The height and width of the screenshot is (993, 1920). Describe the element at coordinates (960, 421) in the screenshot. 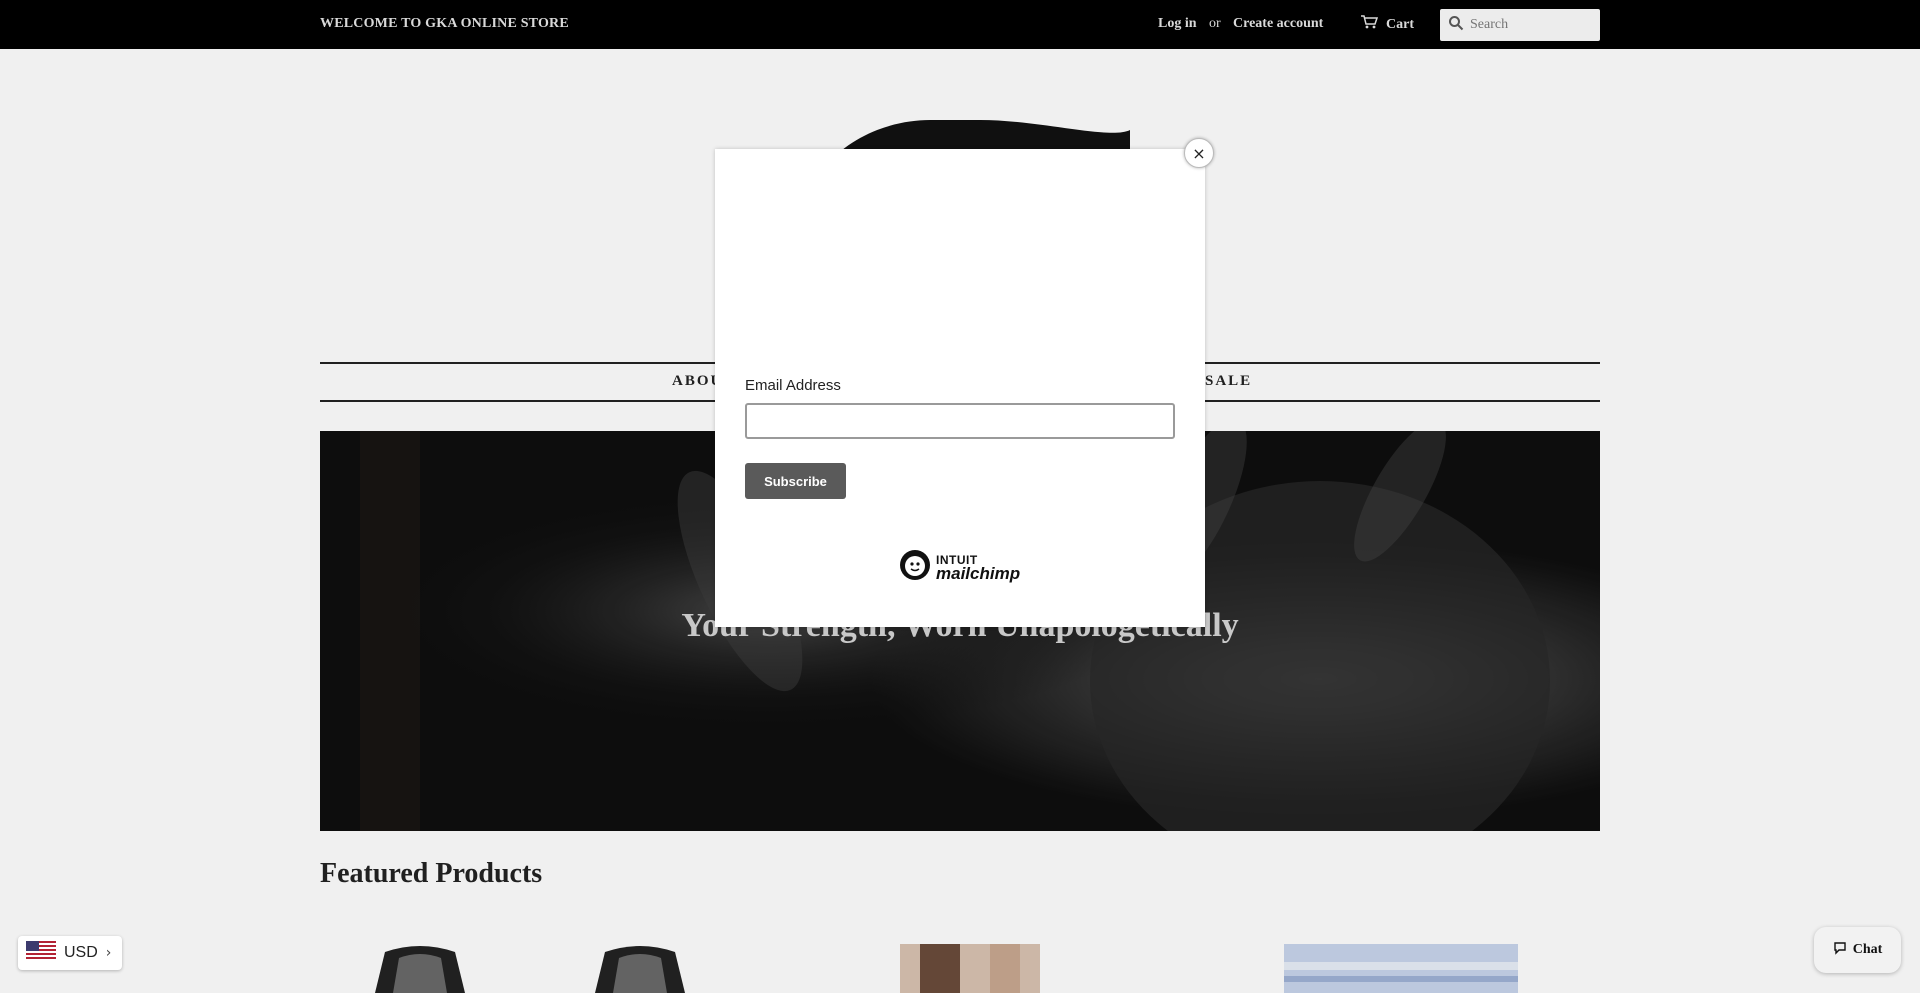

I see `email-field` at that location.